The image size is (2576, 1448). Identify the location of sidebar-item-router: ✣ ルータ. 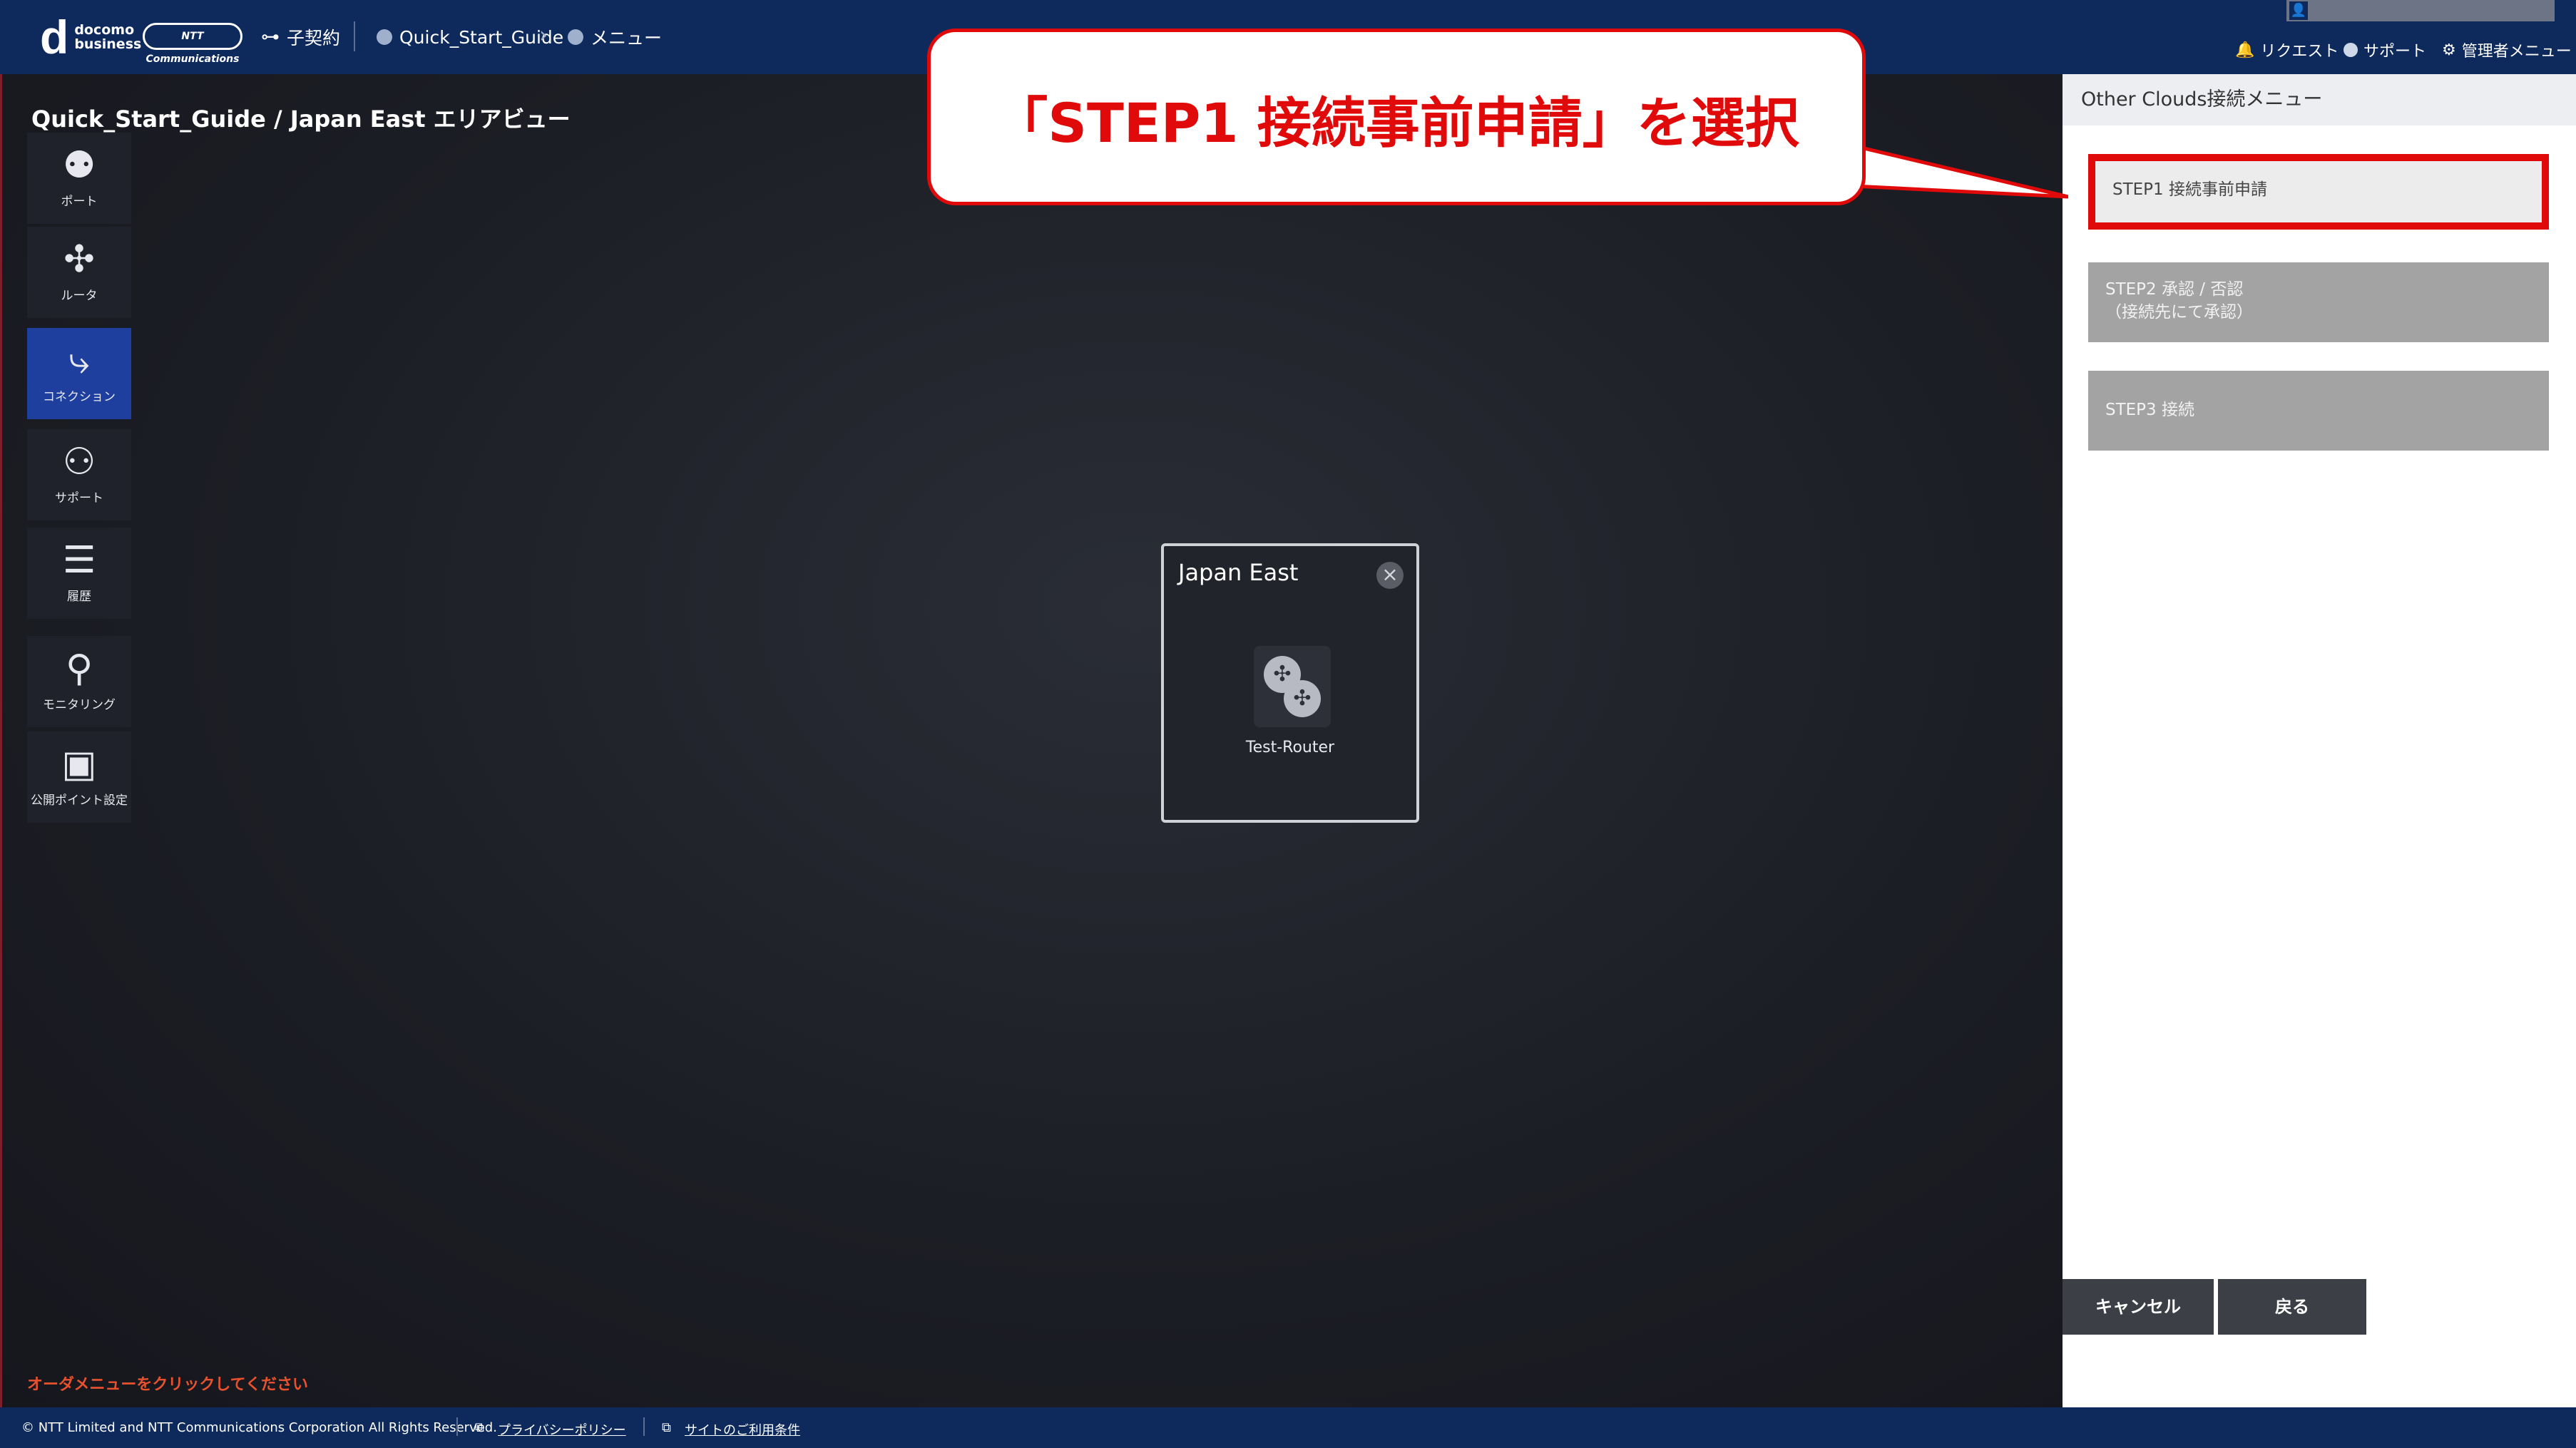
(79, 272).